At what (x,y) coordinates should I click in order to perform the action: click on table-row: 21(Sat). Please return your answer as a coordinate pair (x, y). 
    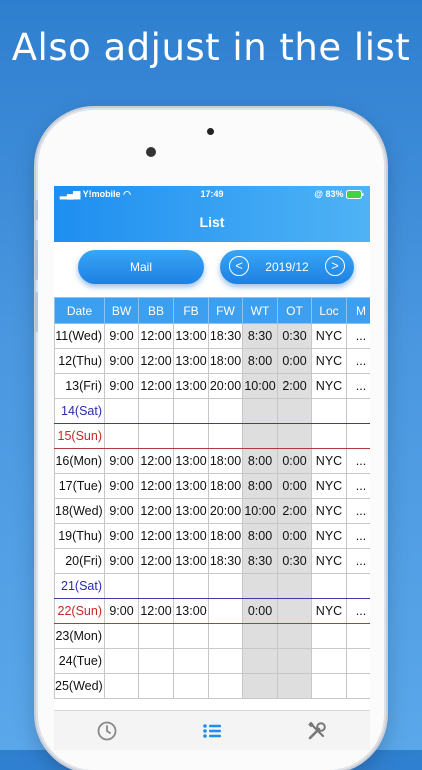
    Looking at the image, I should click on (212, 586).